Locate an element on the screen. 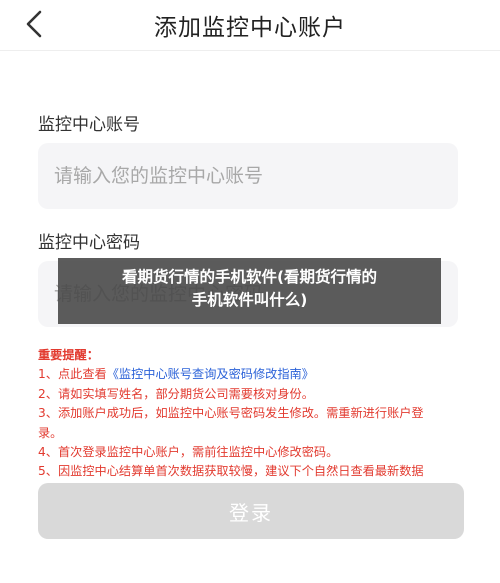 The image size is (500, 583). account-field-container is located at coordinates (248, 176).